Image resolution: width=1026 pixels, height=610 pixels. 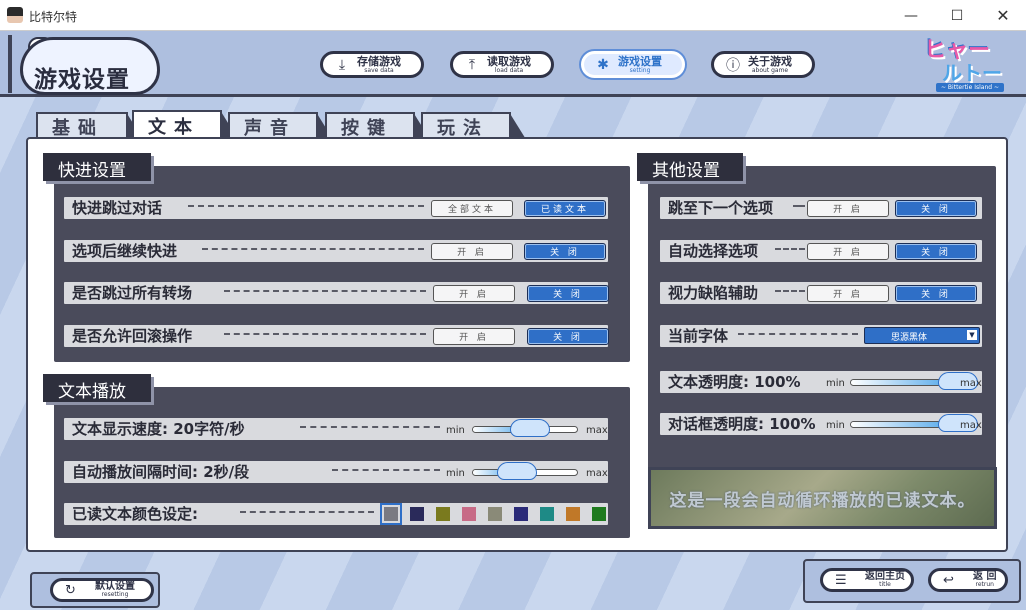 What do you see at coordinates (117, 208) in the screenshot?
I see `skip-dialog-label: 快进跳过对话` at bounding box center [117, 208].